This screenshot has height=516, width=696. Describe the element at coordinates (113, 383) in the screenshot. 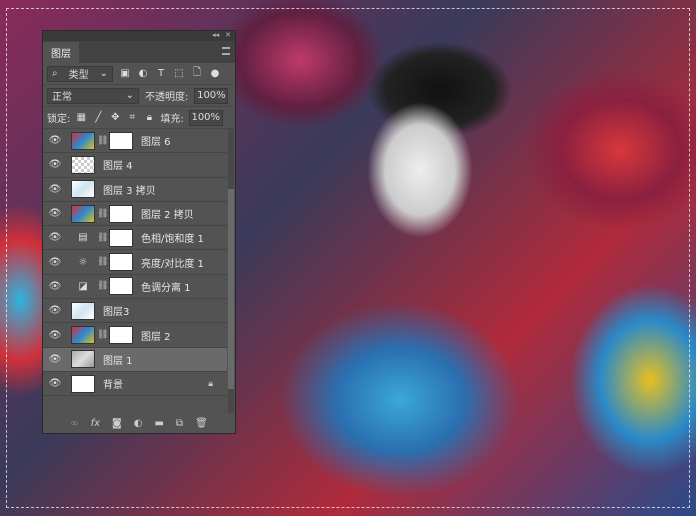

I see `layer-name: 背景` at that location.